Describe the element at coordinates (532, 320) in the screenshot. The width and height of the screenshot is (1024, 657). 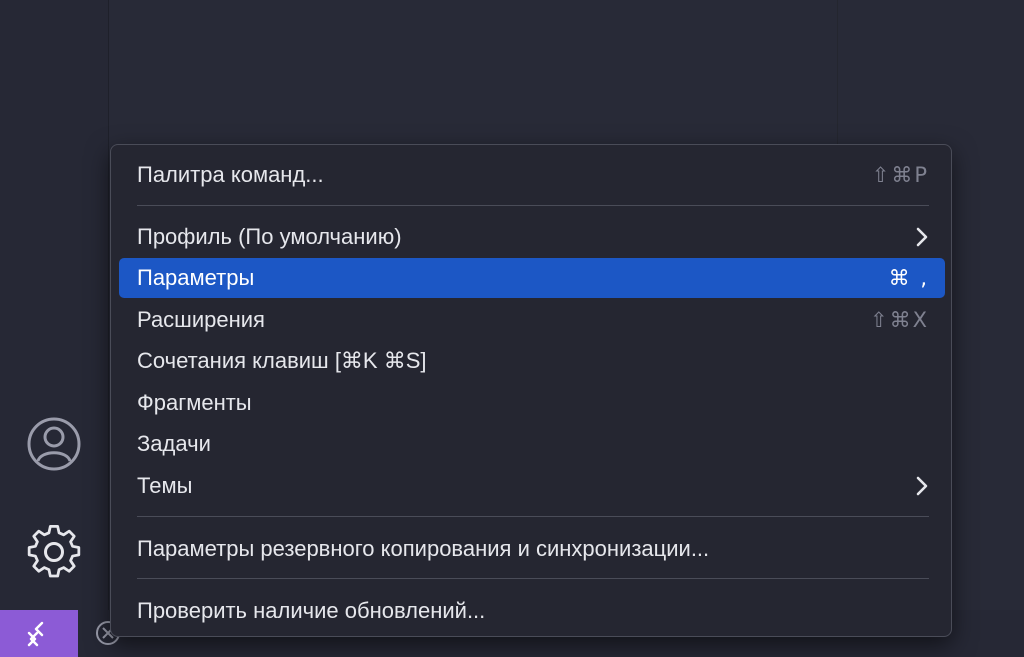
I see `menu-item-extensions: Расширения ⇧⌘X` at that location.